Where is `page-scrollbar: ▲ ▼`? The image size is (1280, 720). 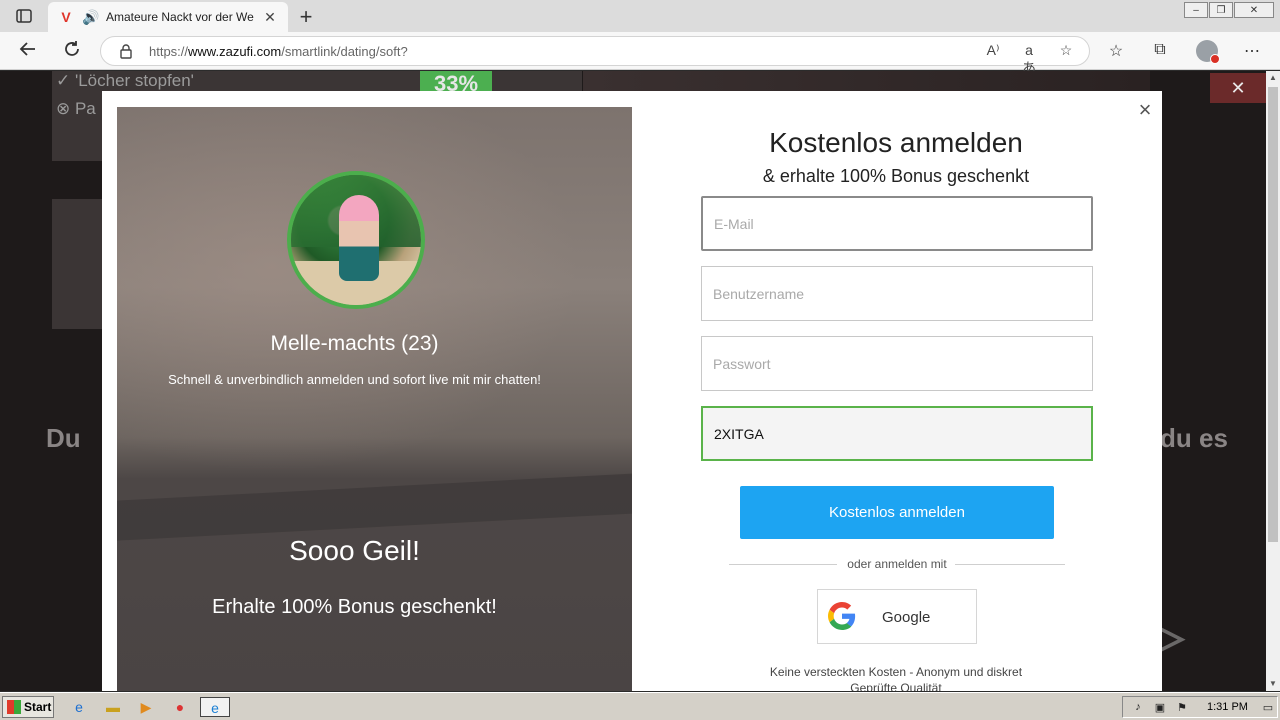 page-scrollbar: ▲ ▼ is located at coordinates (1273, 381).